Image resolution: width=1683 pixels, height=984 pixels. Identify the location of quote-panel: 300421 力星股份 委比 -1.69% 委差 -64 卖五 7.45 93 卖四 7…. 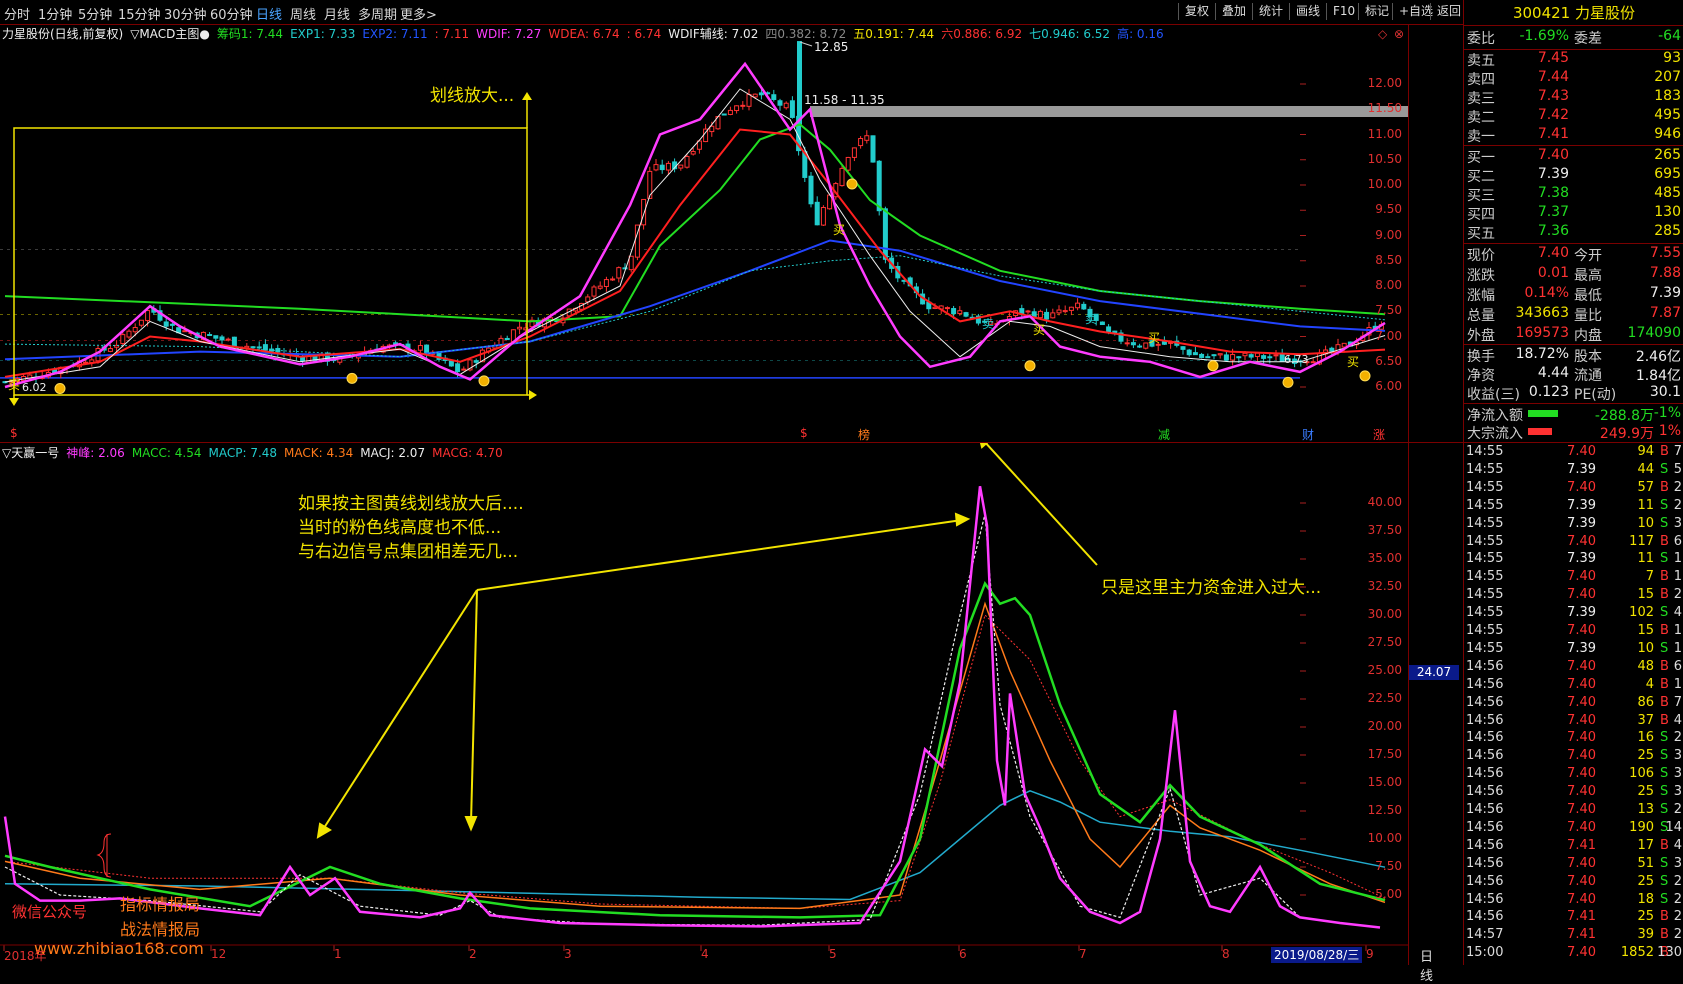
(1573, 482).